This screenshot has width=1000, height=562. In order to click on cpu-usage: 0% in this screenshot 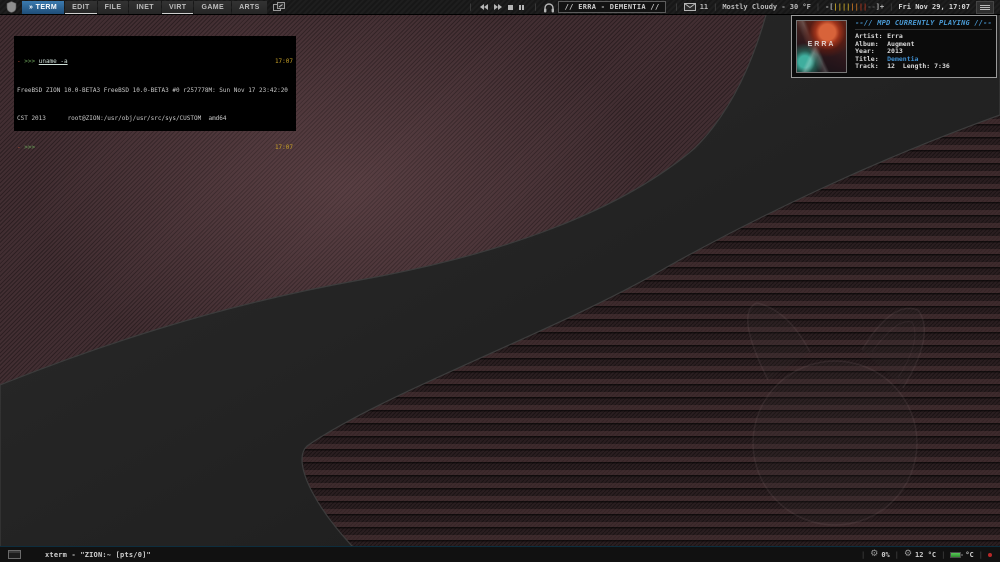, I will do `click(885, 554)`.